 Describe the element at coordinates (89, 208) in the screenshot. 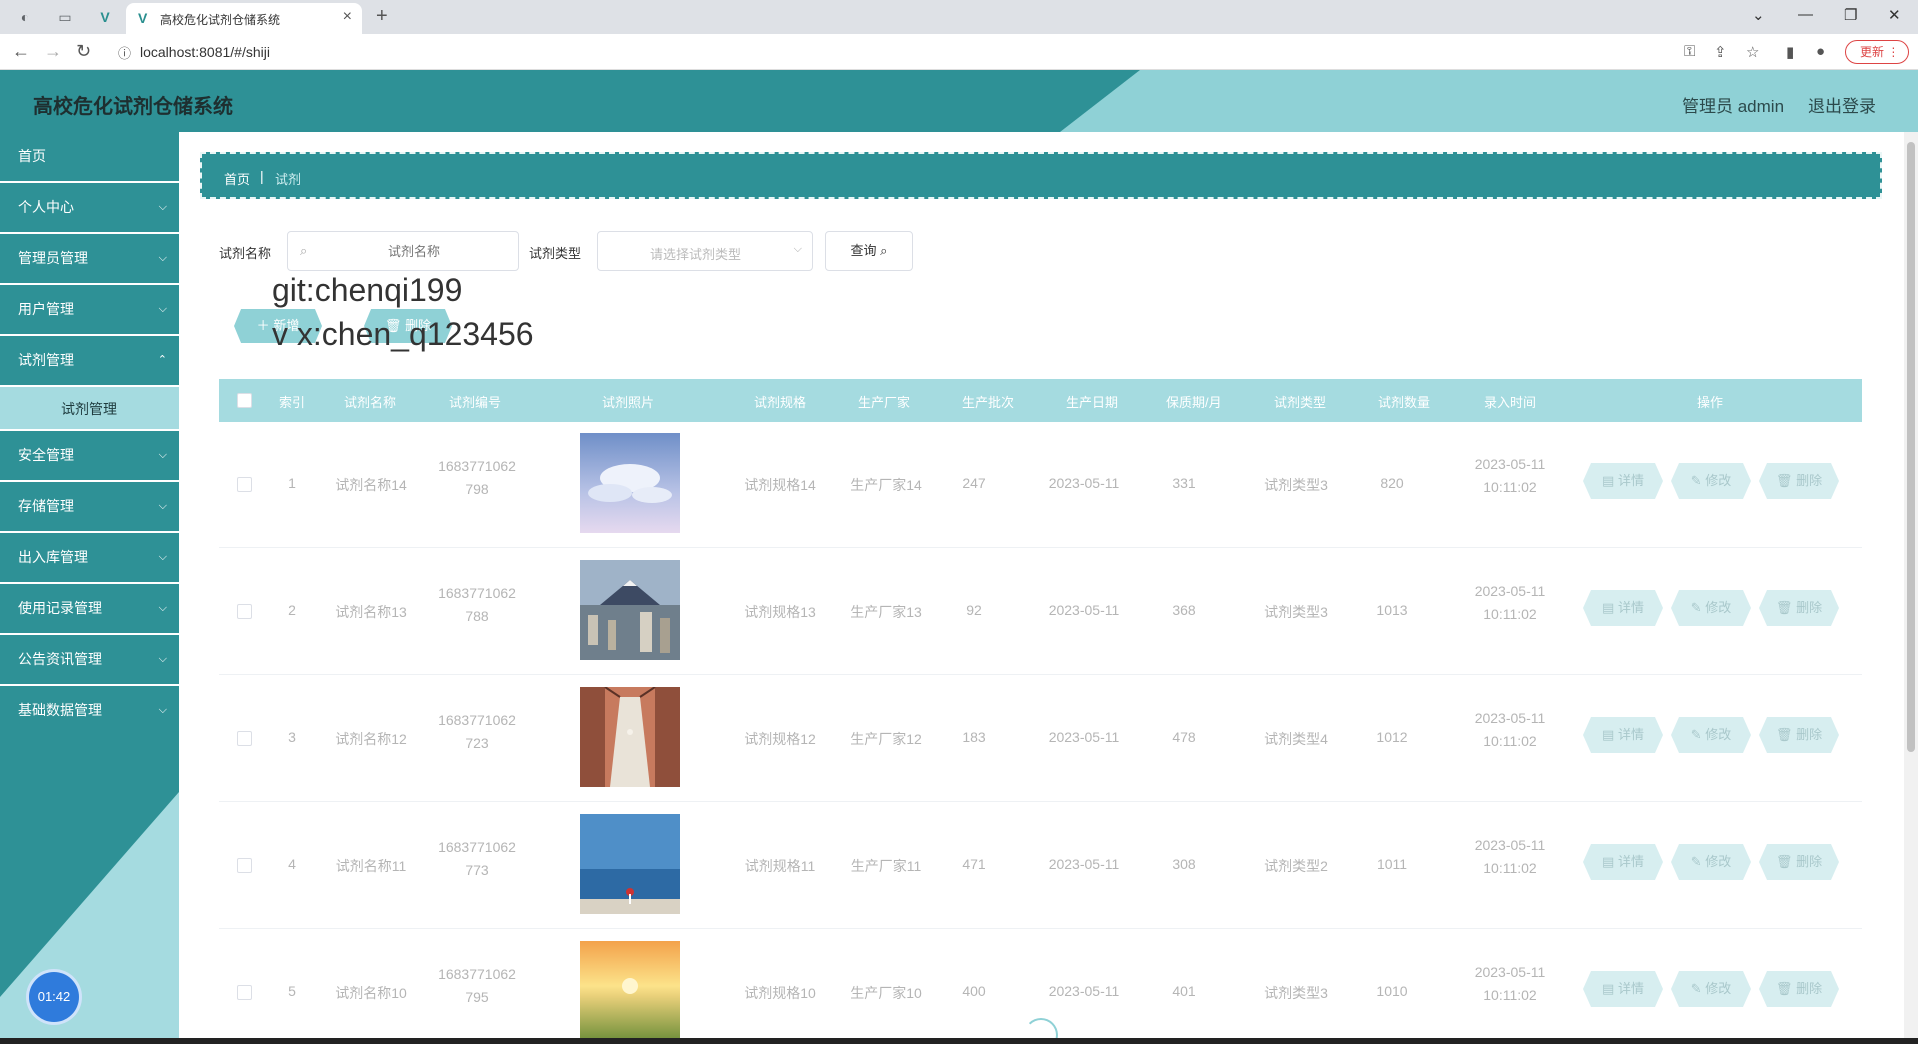

I see `sidebar-item-personal: 个人中心 ⌵` at that location.